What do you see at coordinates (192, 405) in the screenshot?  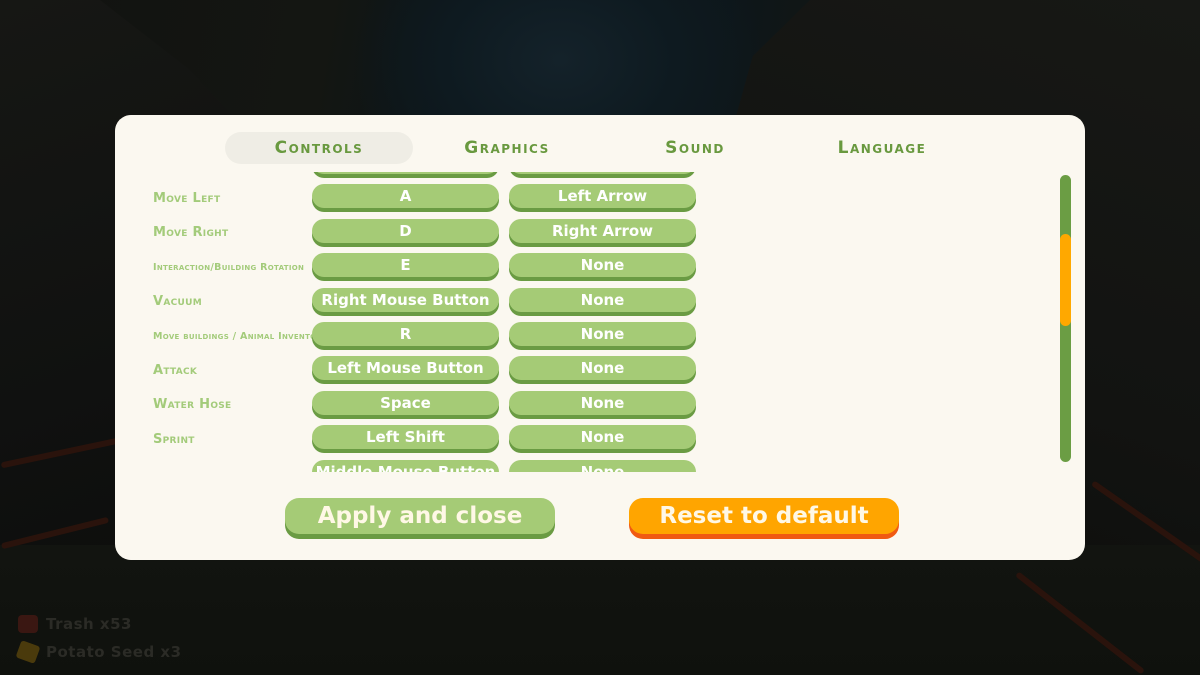 I see `action-label: Water Hose` at bounding box center [192, 405].